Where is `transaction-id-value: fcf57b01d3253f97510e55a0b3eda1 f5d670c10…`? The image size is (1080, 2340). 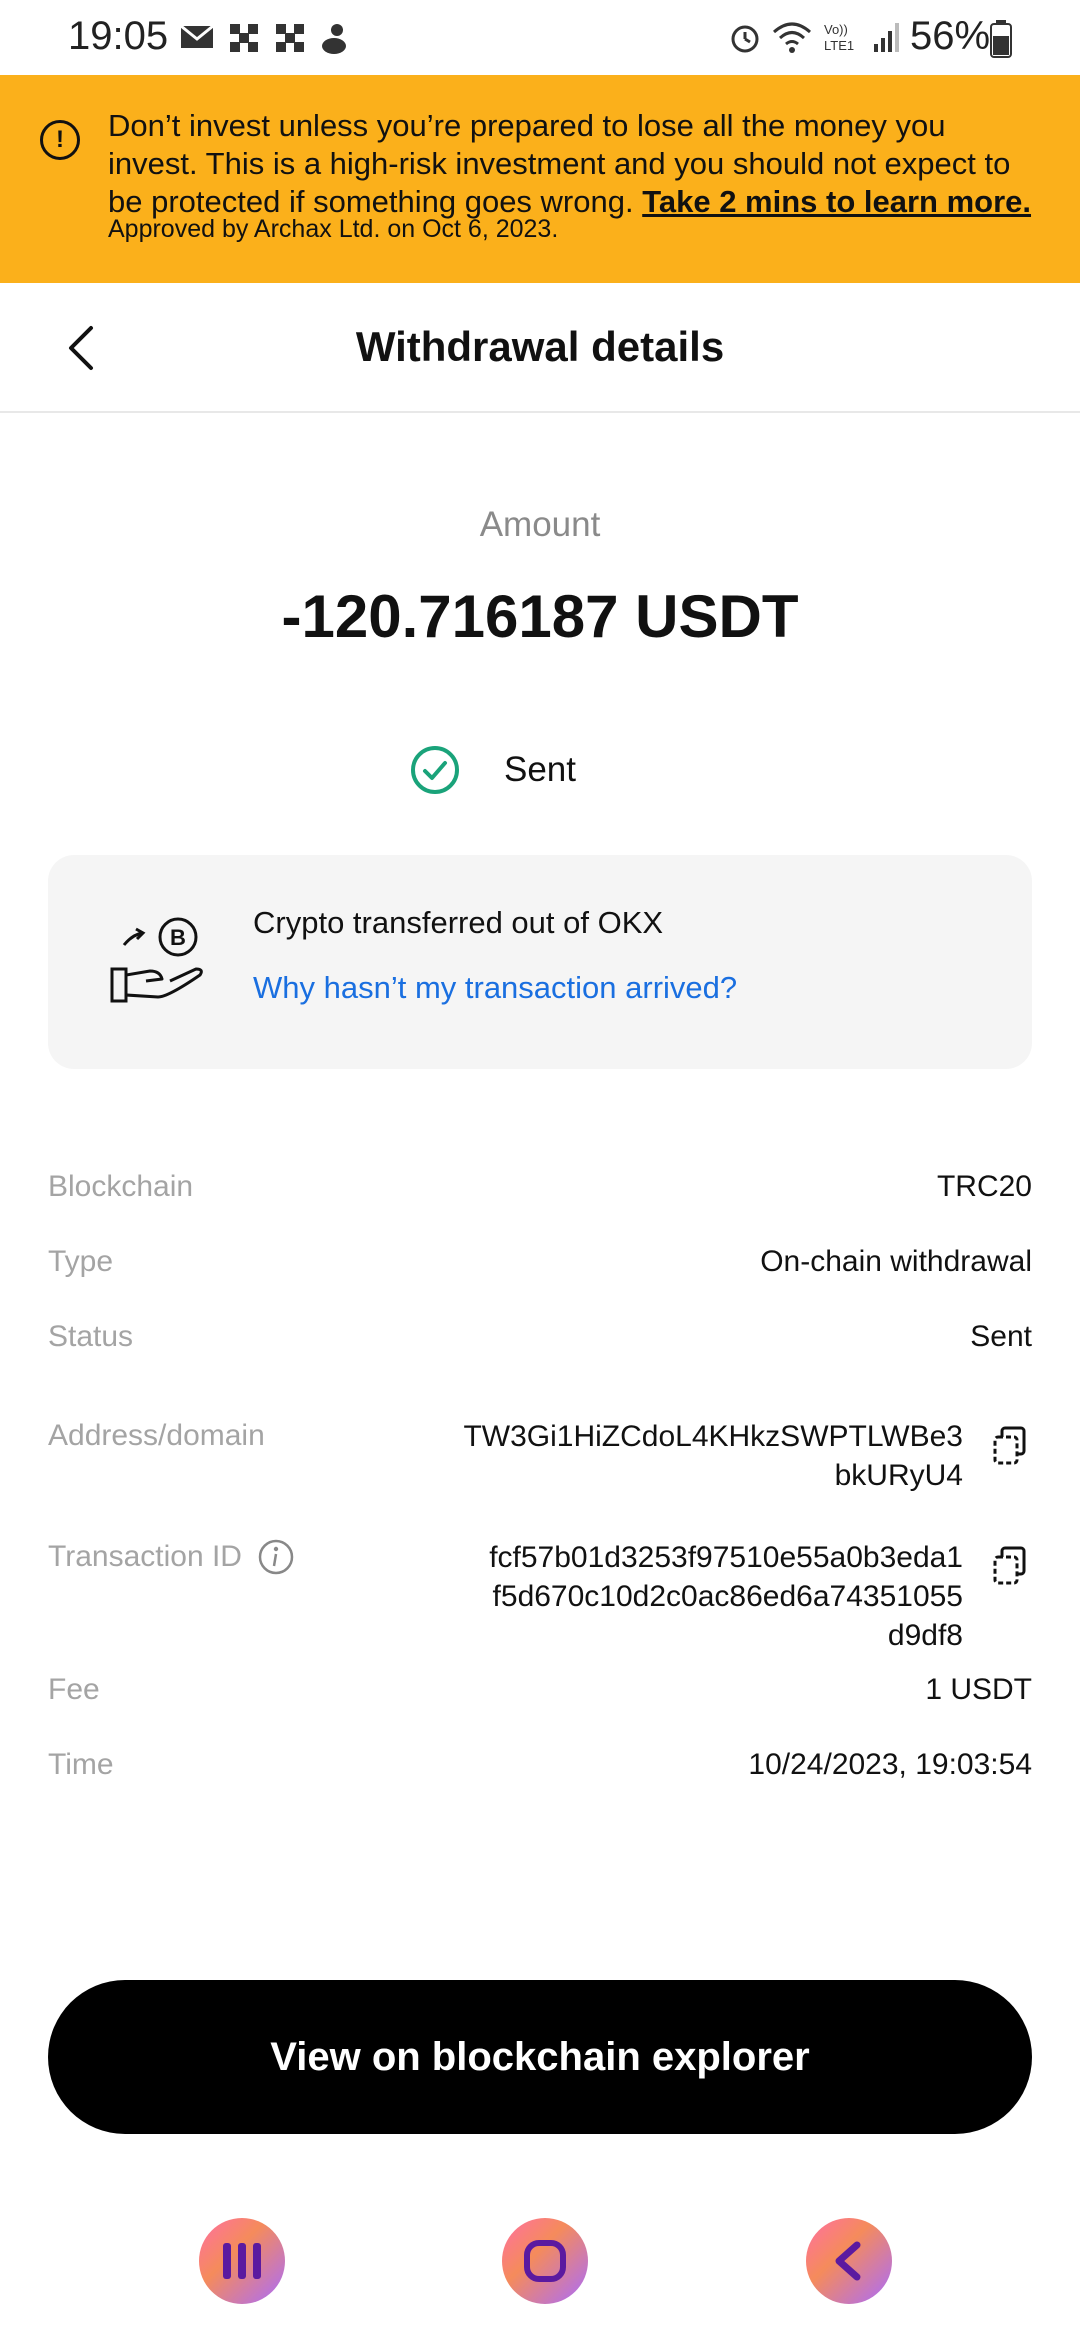
transaction-id-value: fcf57b01d3253f97510e55a0b3eda1 f5d670c10… is located at coordinates (726, 1596).